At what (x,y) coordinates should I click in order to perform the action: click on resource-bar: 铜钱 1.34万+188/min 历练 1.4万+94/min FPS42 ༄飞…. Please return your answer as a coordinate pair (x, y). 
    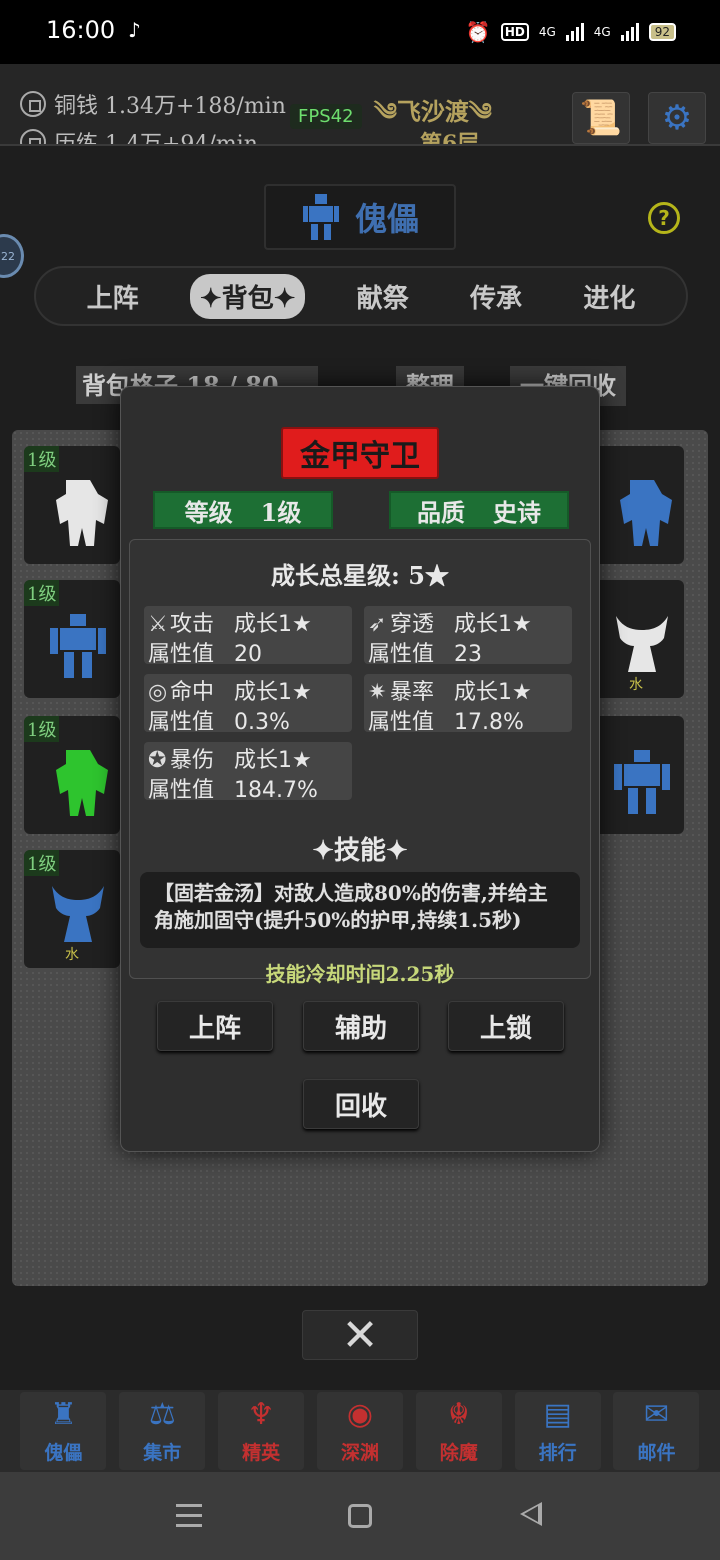
    Looking at the image, I should click on (360, 105).